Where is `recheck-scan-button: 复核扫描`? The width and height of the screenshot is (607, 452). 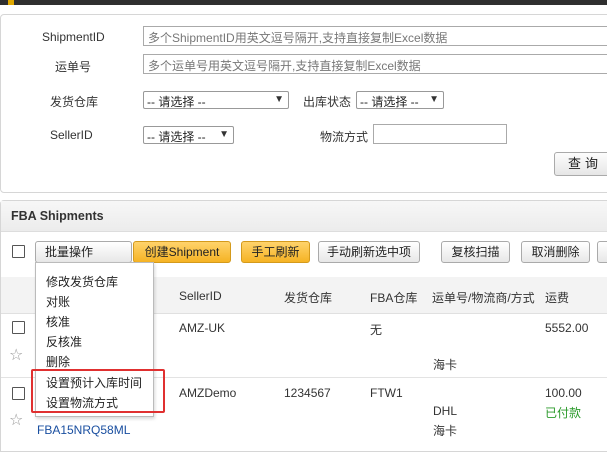 recheck-scan-button: 复核扫描 is located at coordinates (475, 252).